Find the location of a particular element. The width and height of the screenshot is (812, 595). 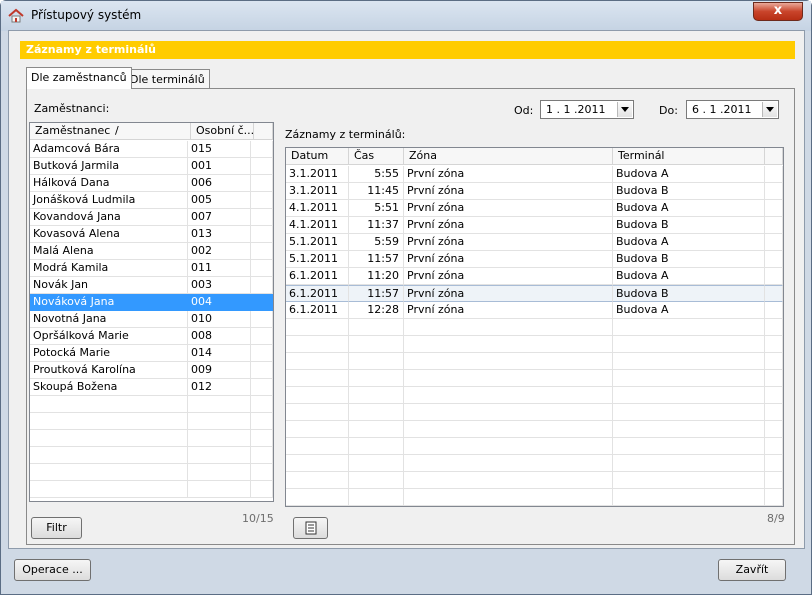

table-cell-name: Potocká Marie is located at coordinates (109, 353).